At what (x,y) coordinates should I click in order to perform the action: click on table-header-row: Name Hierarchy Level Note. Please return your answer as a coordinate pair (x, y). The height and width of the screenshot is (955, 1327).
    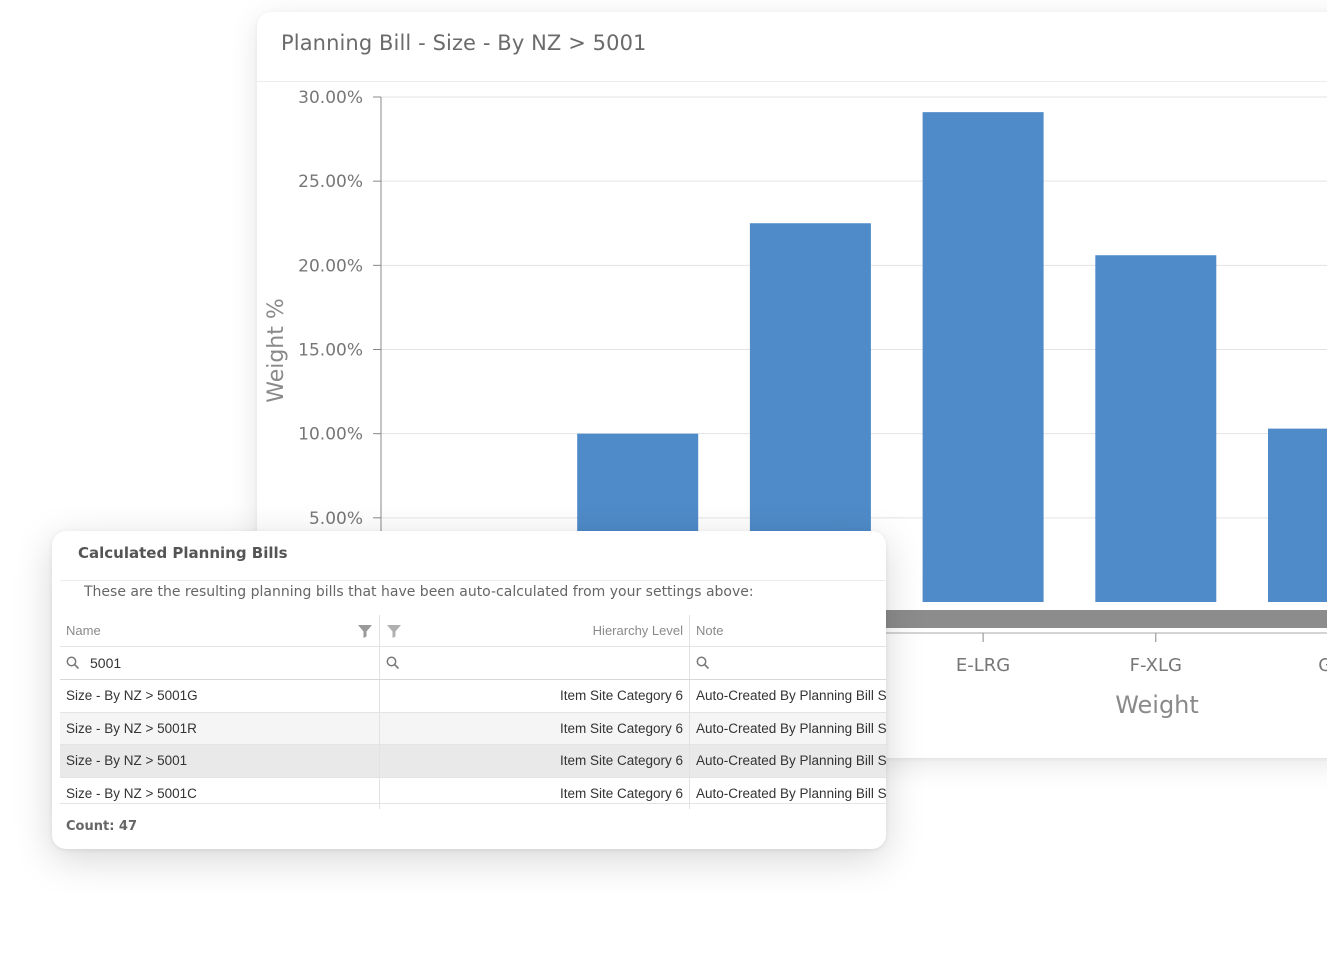
    Looking at the image, I should click on (473, 631).